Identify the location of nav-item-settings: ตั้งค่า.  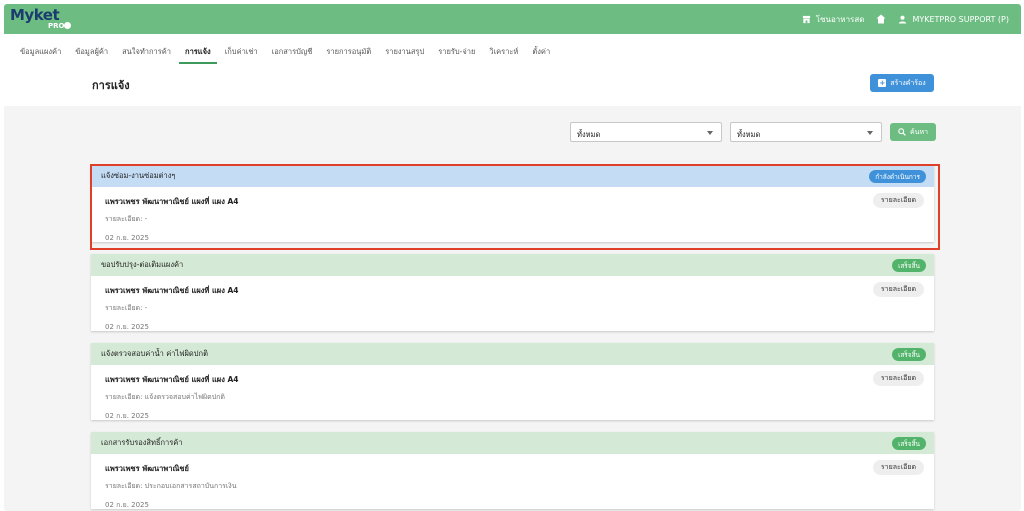
(541, 50).